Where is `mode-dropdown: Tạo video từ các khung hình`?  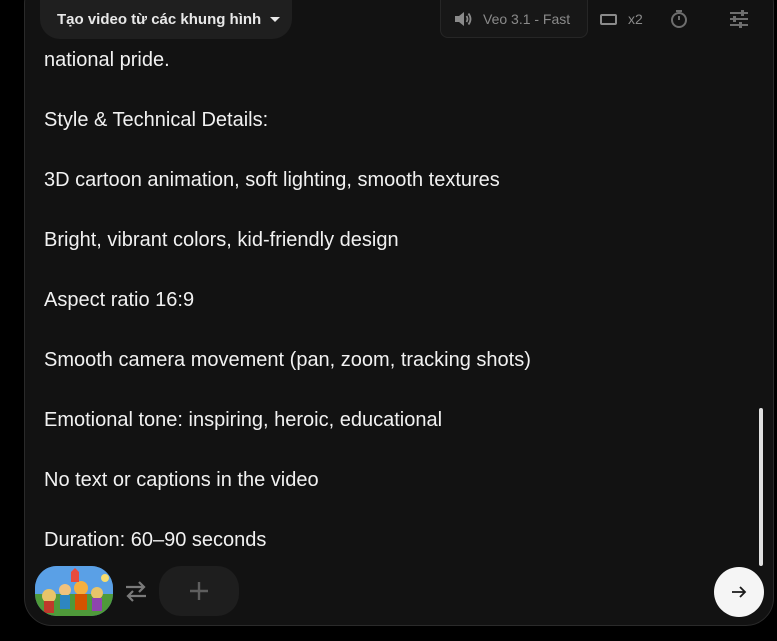 mode-dropdown: Tạo video từ các khung hình is located at coordinates (166, 19).